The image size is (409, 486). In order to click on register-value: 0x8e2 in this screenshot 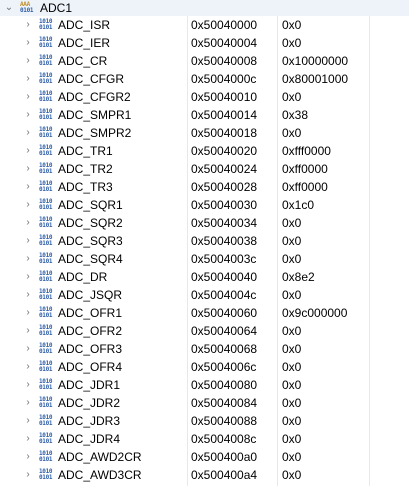, I will do `click(298, 277)`.